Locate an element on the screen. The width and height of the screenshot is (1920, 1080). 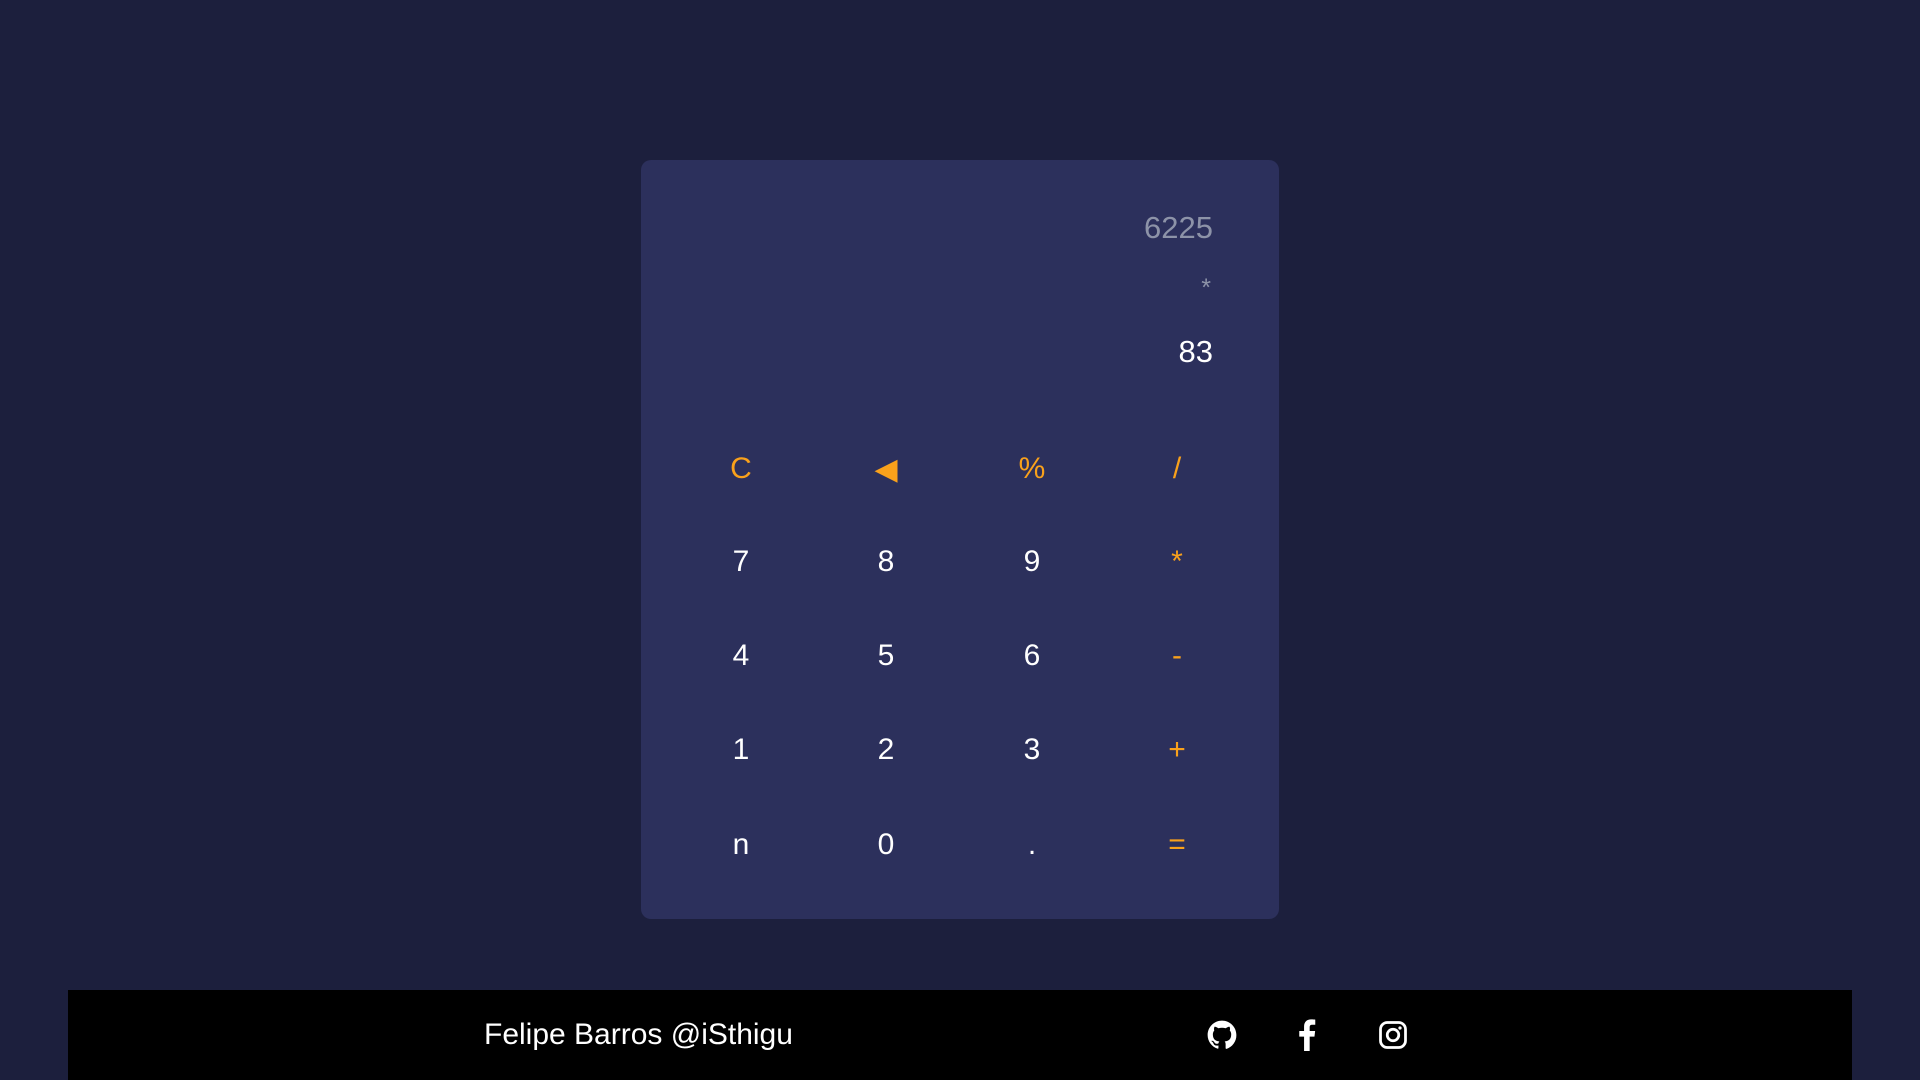
digit-9-button: 9 is located at coordinates (1032, 562).